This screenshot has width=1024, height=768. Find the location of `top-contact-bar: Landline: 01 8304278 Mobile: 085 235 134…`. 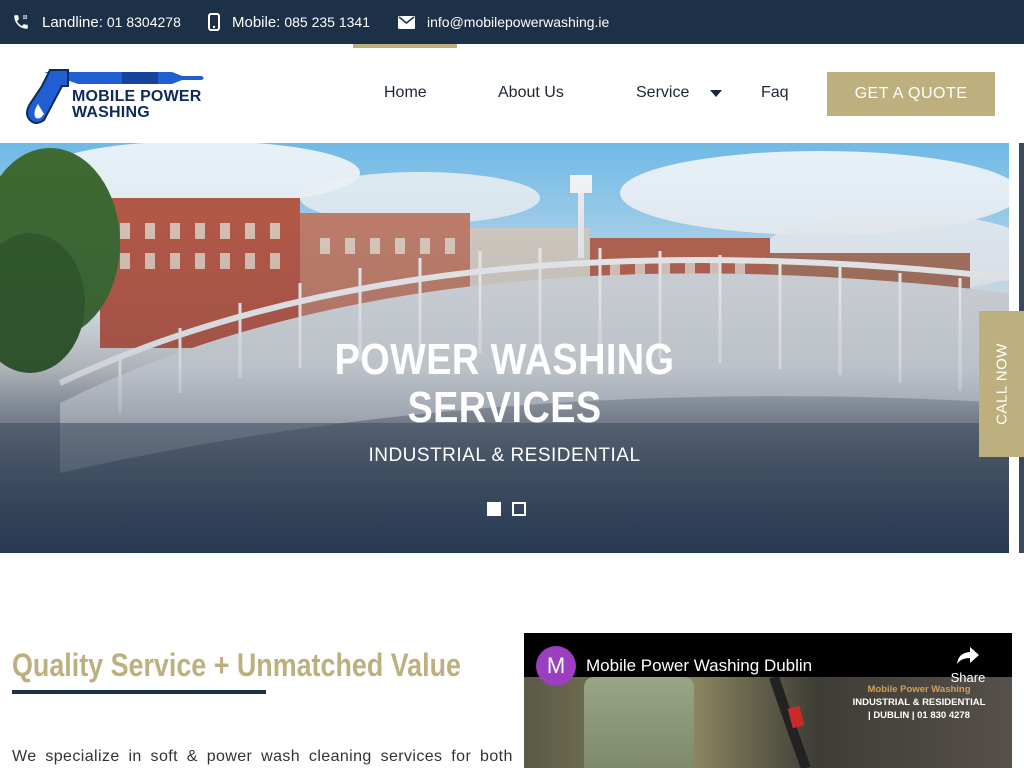

top-contact-bar: Landline: 01 8304278 Mobile: 085 235 134… is located at coordinates (512, 22).